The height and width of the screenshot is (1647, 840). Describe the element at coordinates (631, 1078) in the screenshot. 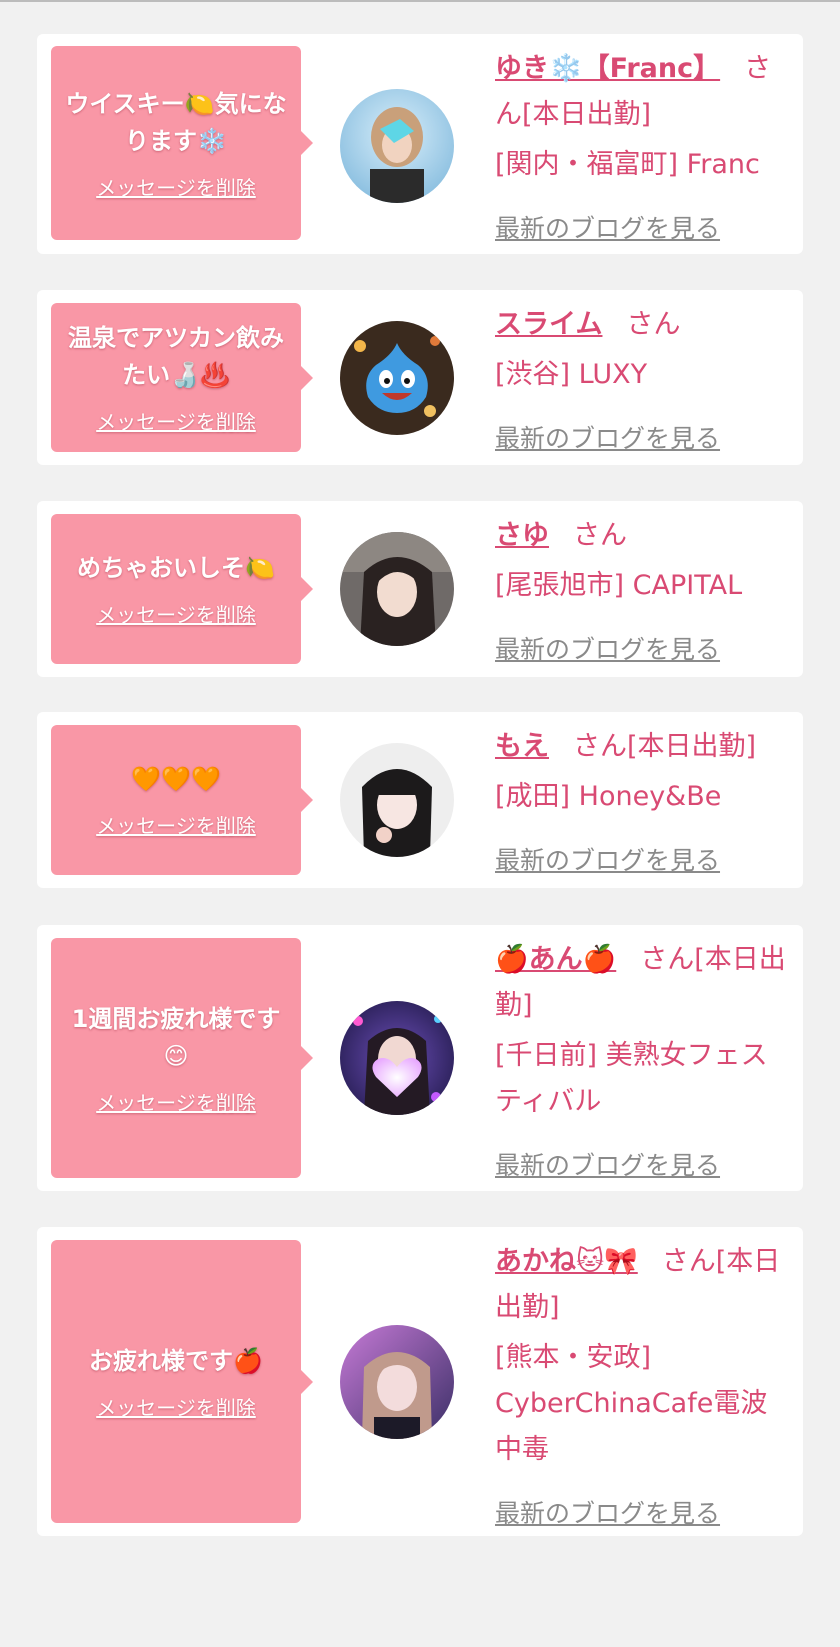

I see `shop-name: [千日前] 美熟女フェスティバル` at that location.